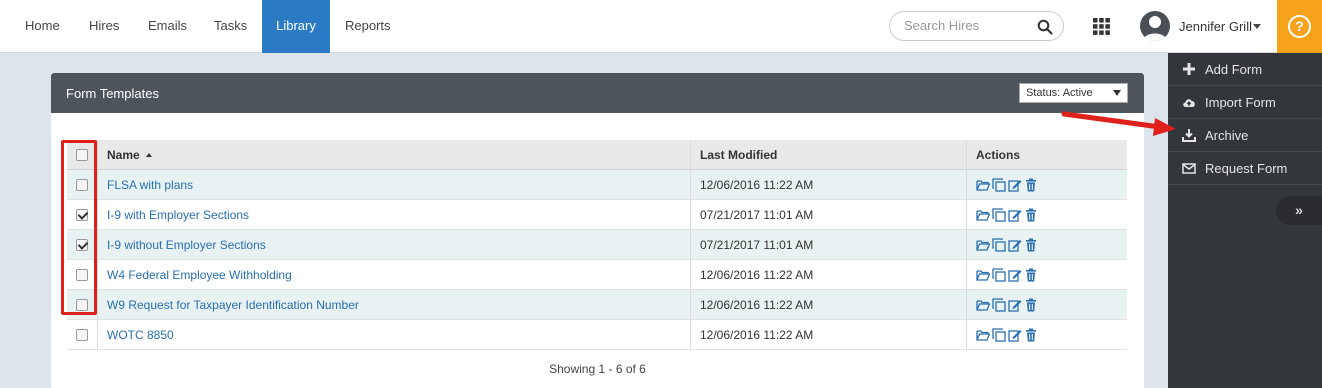  Describe the element at coordinates (82, 335) in the screenshot. I see `row-checkbox` at that location.